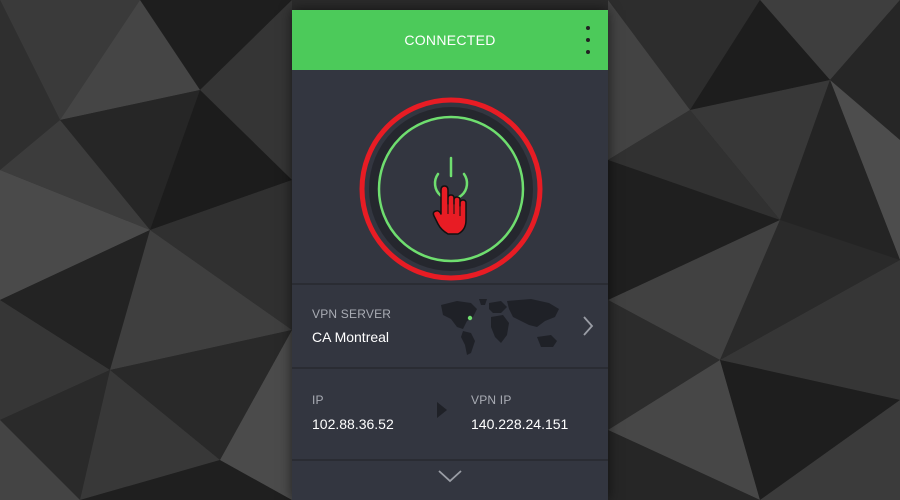 This screenshot has width=900, height=500. What do you see at coordinates (588, 326) in the screenshot?
I see `chevron-right-icon` at bounding box center [588, 326].